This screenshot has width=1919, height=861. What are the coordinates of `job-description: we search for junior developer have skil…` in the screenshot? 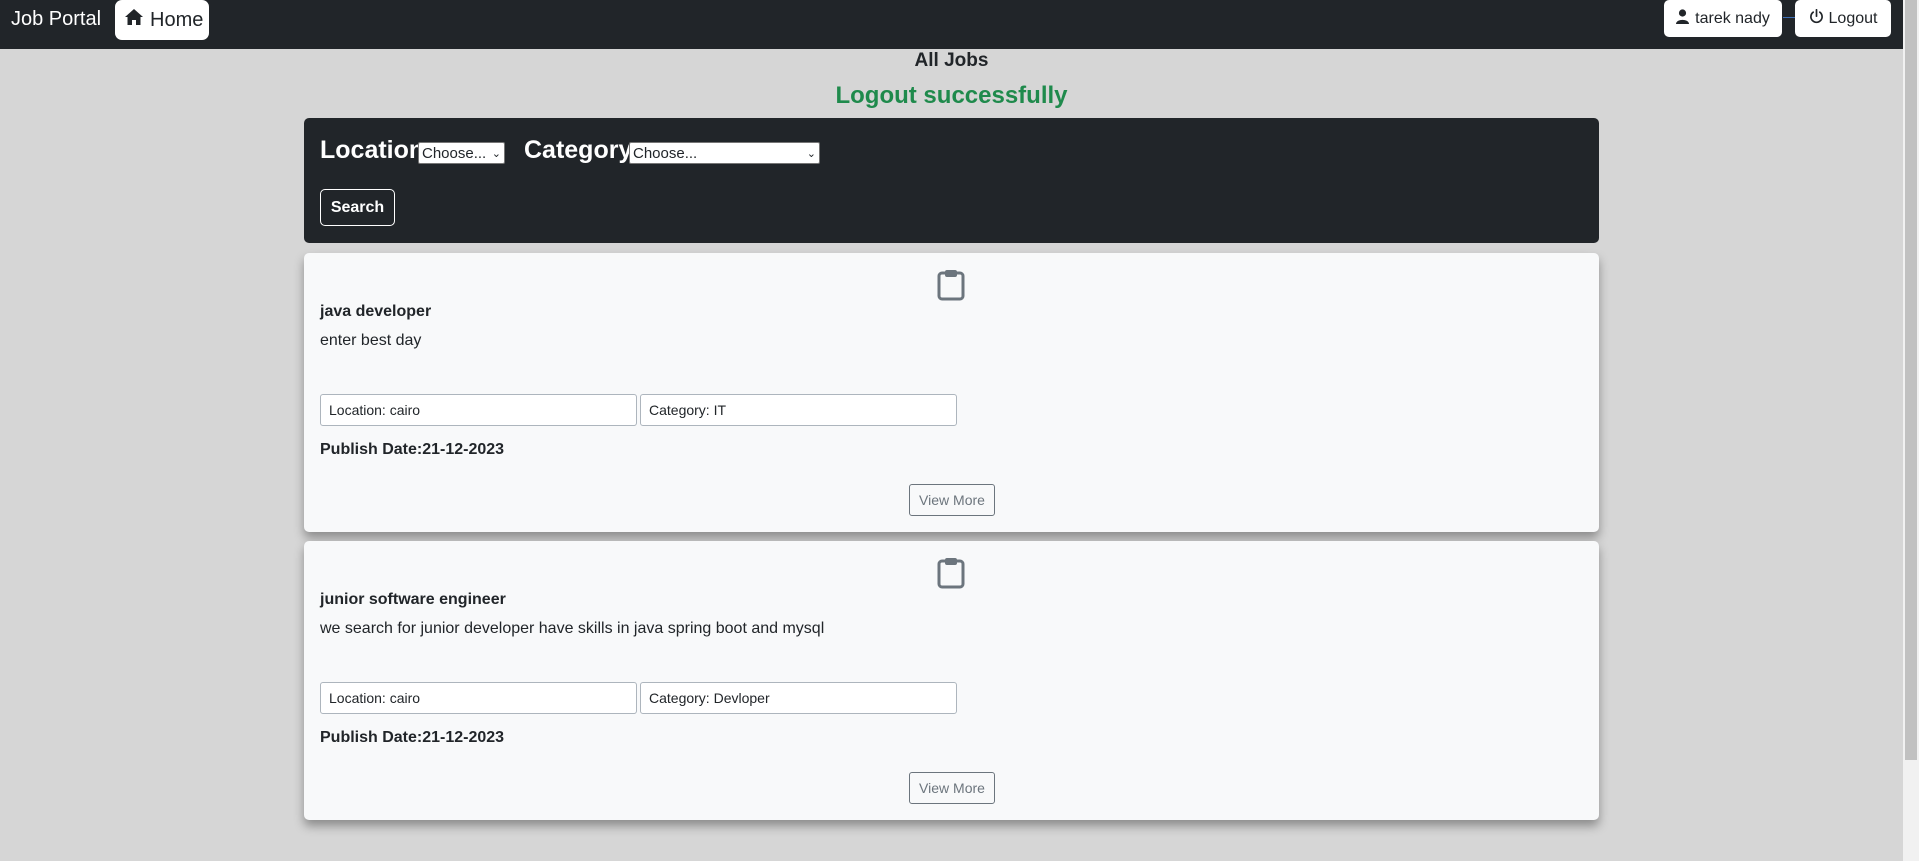 It's located at (572, 628).